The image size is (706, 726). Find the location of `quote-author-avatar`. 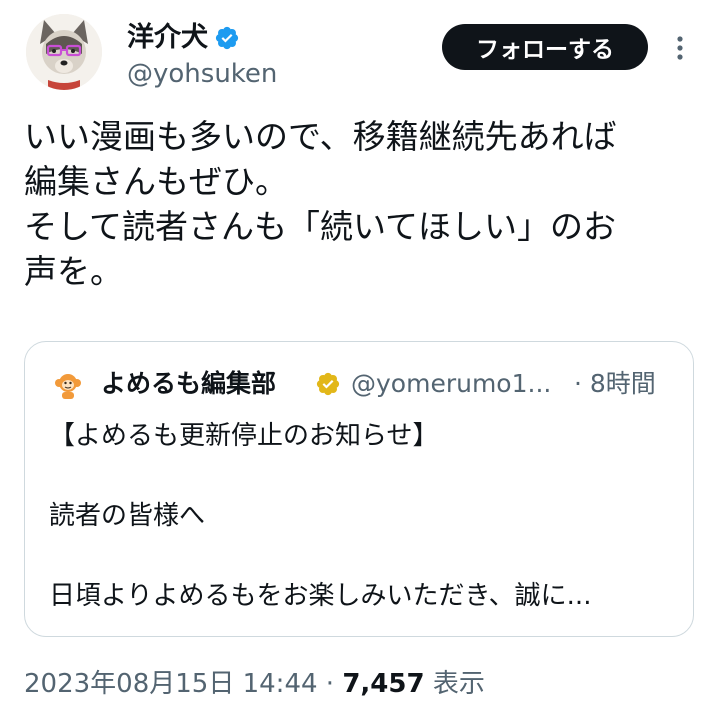

quote-author-avatar is located at coordinates (68, 385).